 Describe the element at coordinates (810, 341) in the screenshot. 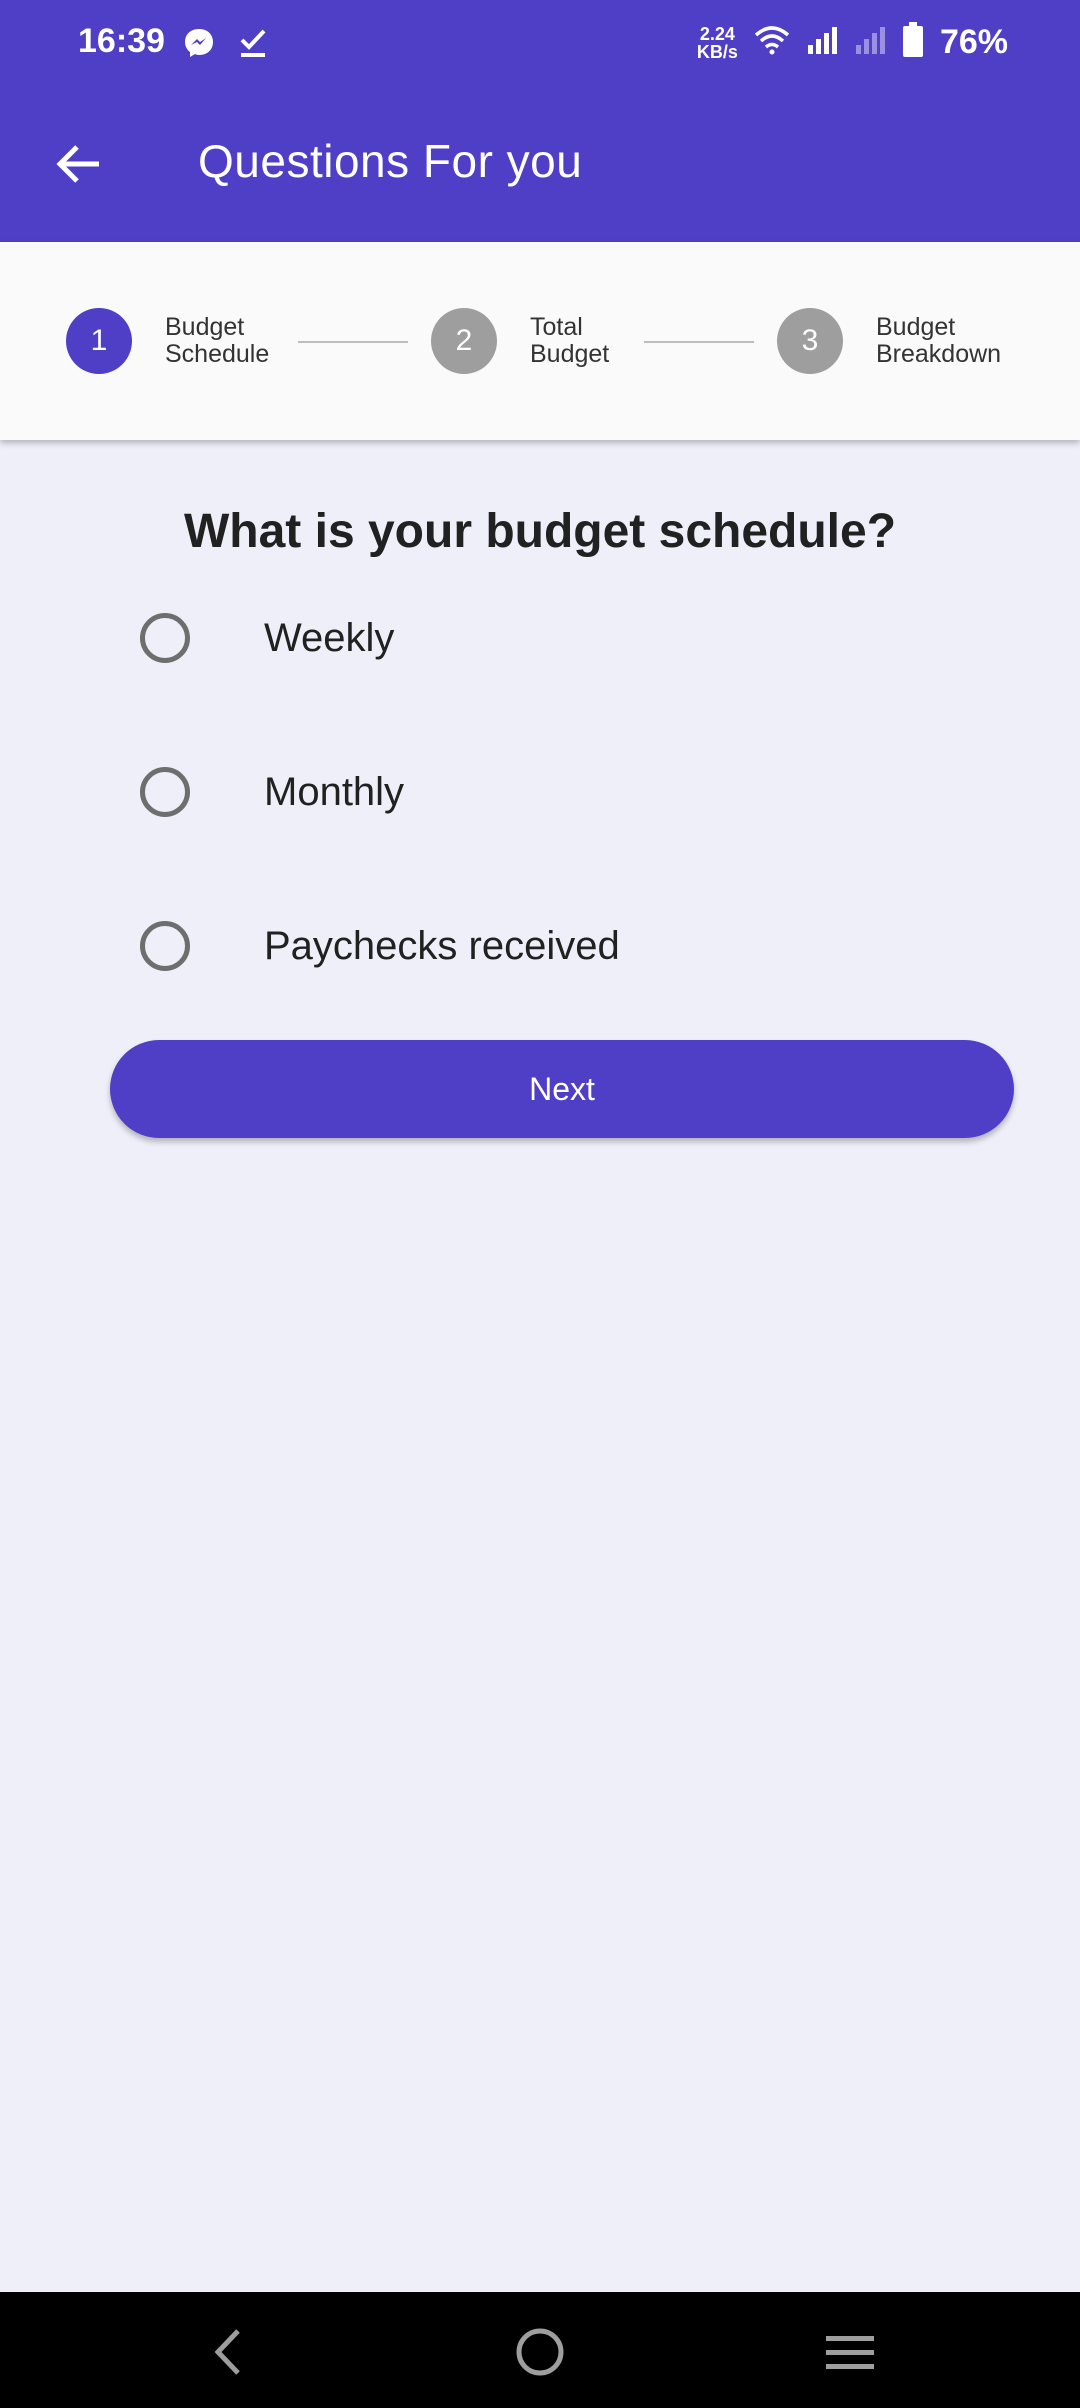

I see `step-3-indicator: 3` at that location.